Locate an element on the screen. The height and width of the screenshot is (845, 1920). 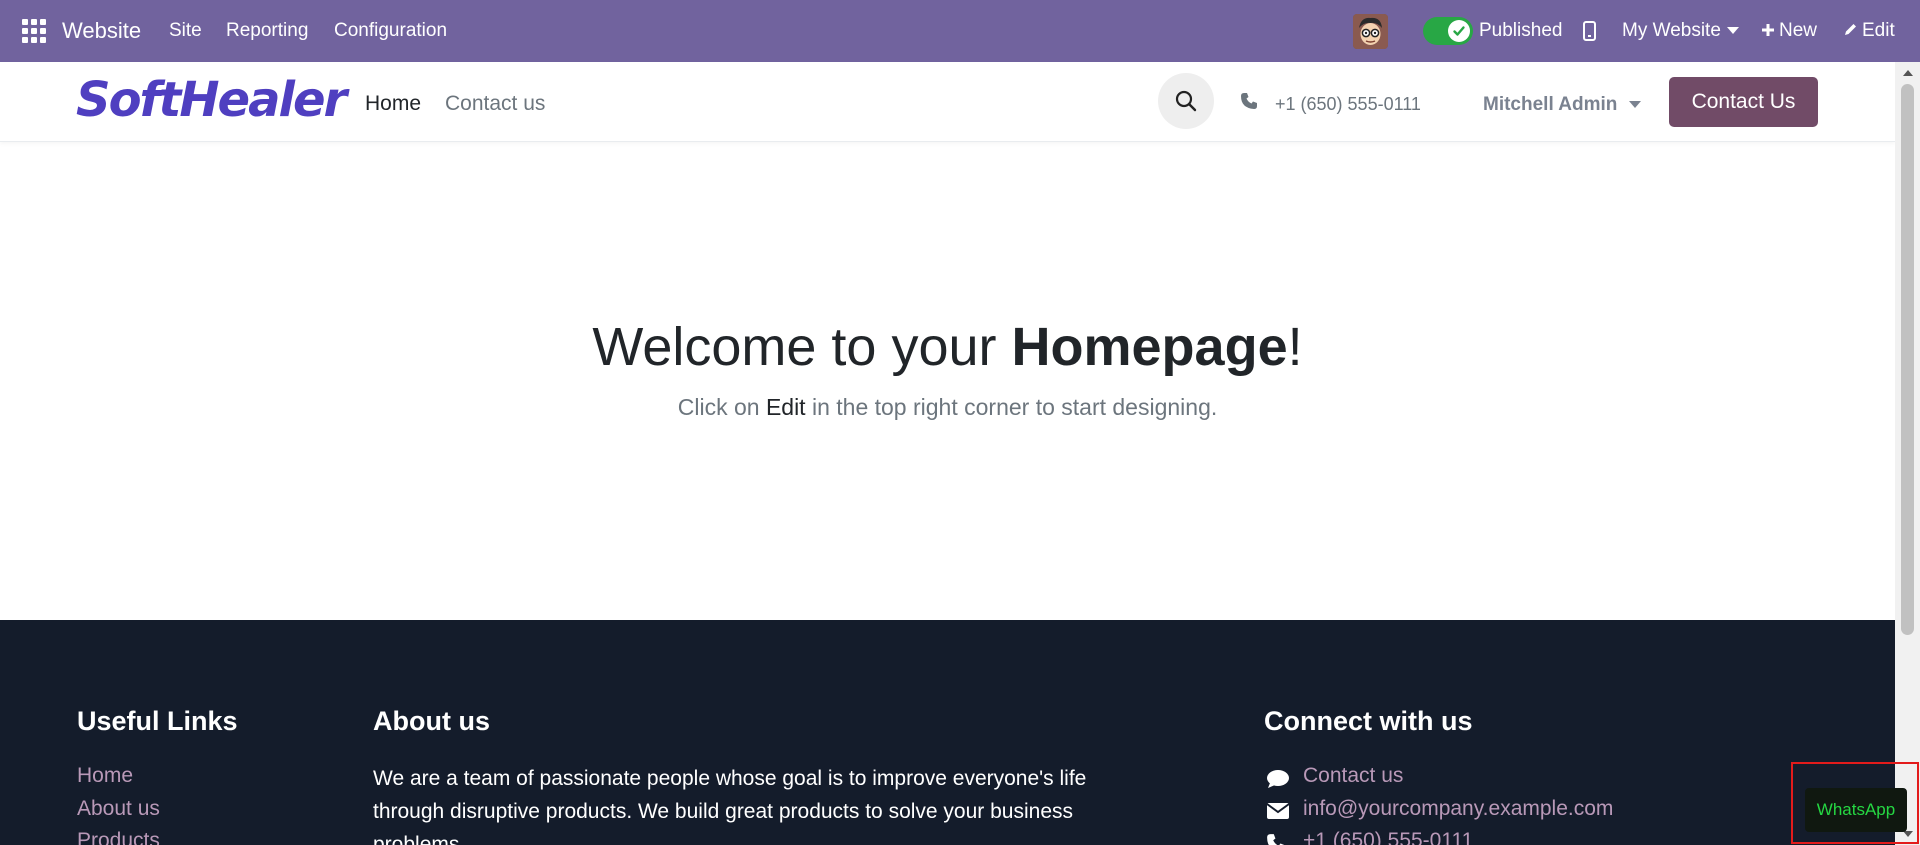
comment-icon is located at coordinates (1278, 779).